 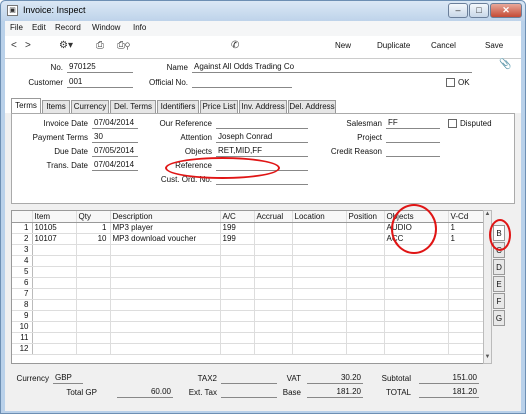 I want to click on table-row: 6, so click(x=251, y=283).